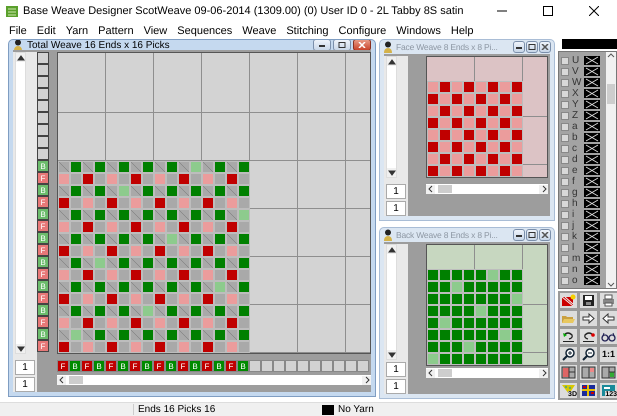 Image resolution: width=617 pixels, height=416 pixels. Describe the element at coordinates (391, 355) in the screenshot. I see `scroll-down-button` at that location.